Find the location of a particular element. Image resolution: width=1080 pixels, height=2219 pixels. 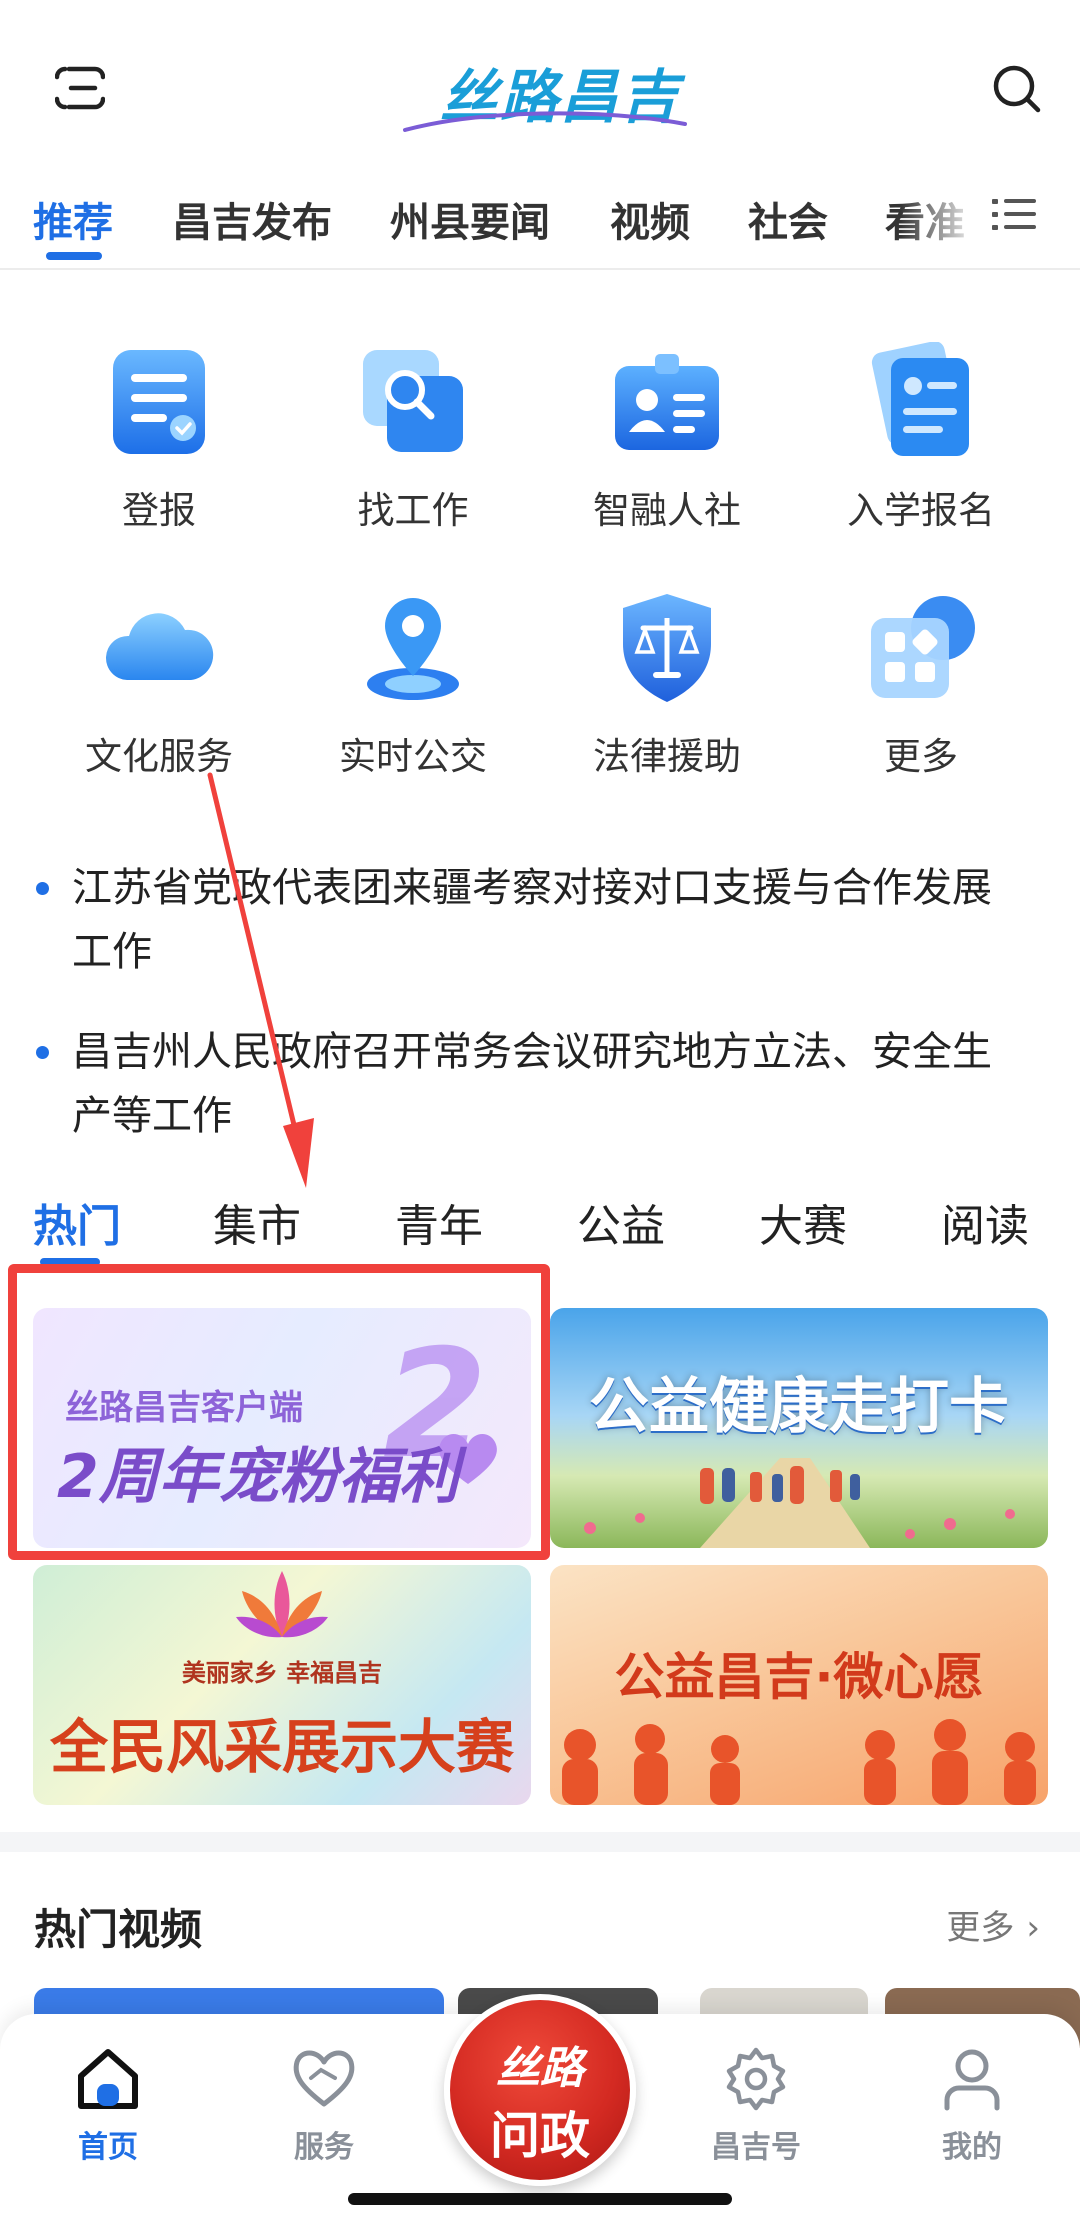

user-icon is located at coordinates (972, 2080).